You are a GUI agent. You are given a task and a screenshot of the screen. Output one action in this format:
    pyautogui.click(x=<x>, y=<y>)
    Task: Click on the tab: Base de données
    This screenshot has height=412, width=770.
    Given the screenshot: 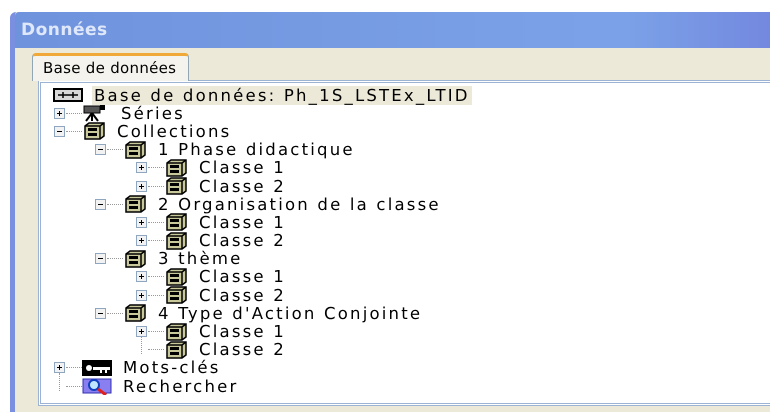 What is the action you would take?
    pyautogui.click(x=111, y=67)
    